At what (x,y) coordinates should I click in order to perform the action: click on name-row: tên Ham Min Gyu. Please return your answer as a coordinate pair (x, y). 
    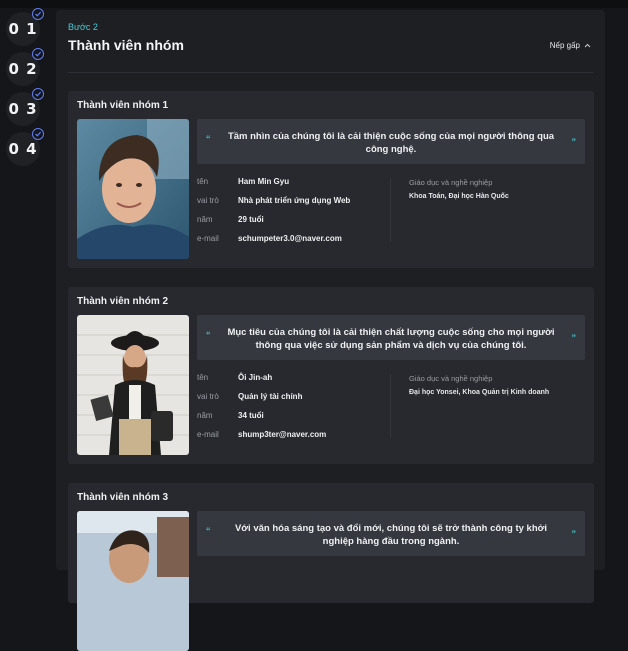
    Looking at the image, I should click on (297, 184).